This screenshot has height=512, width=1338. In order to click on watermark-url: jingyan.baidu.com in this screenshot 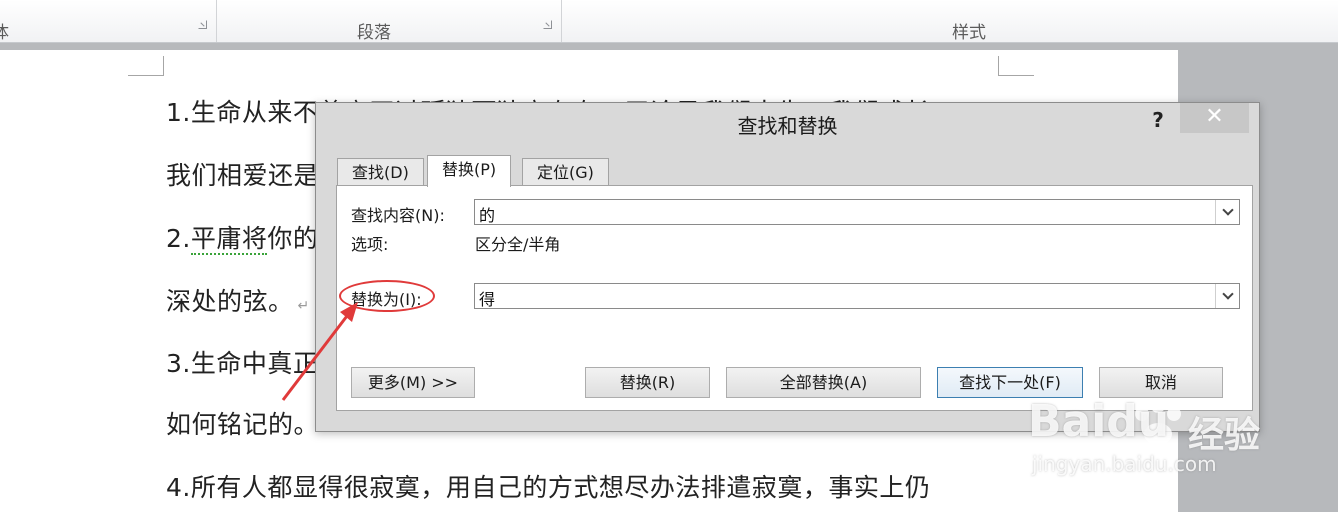, I will do `click(1124, 464)`.